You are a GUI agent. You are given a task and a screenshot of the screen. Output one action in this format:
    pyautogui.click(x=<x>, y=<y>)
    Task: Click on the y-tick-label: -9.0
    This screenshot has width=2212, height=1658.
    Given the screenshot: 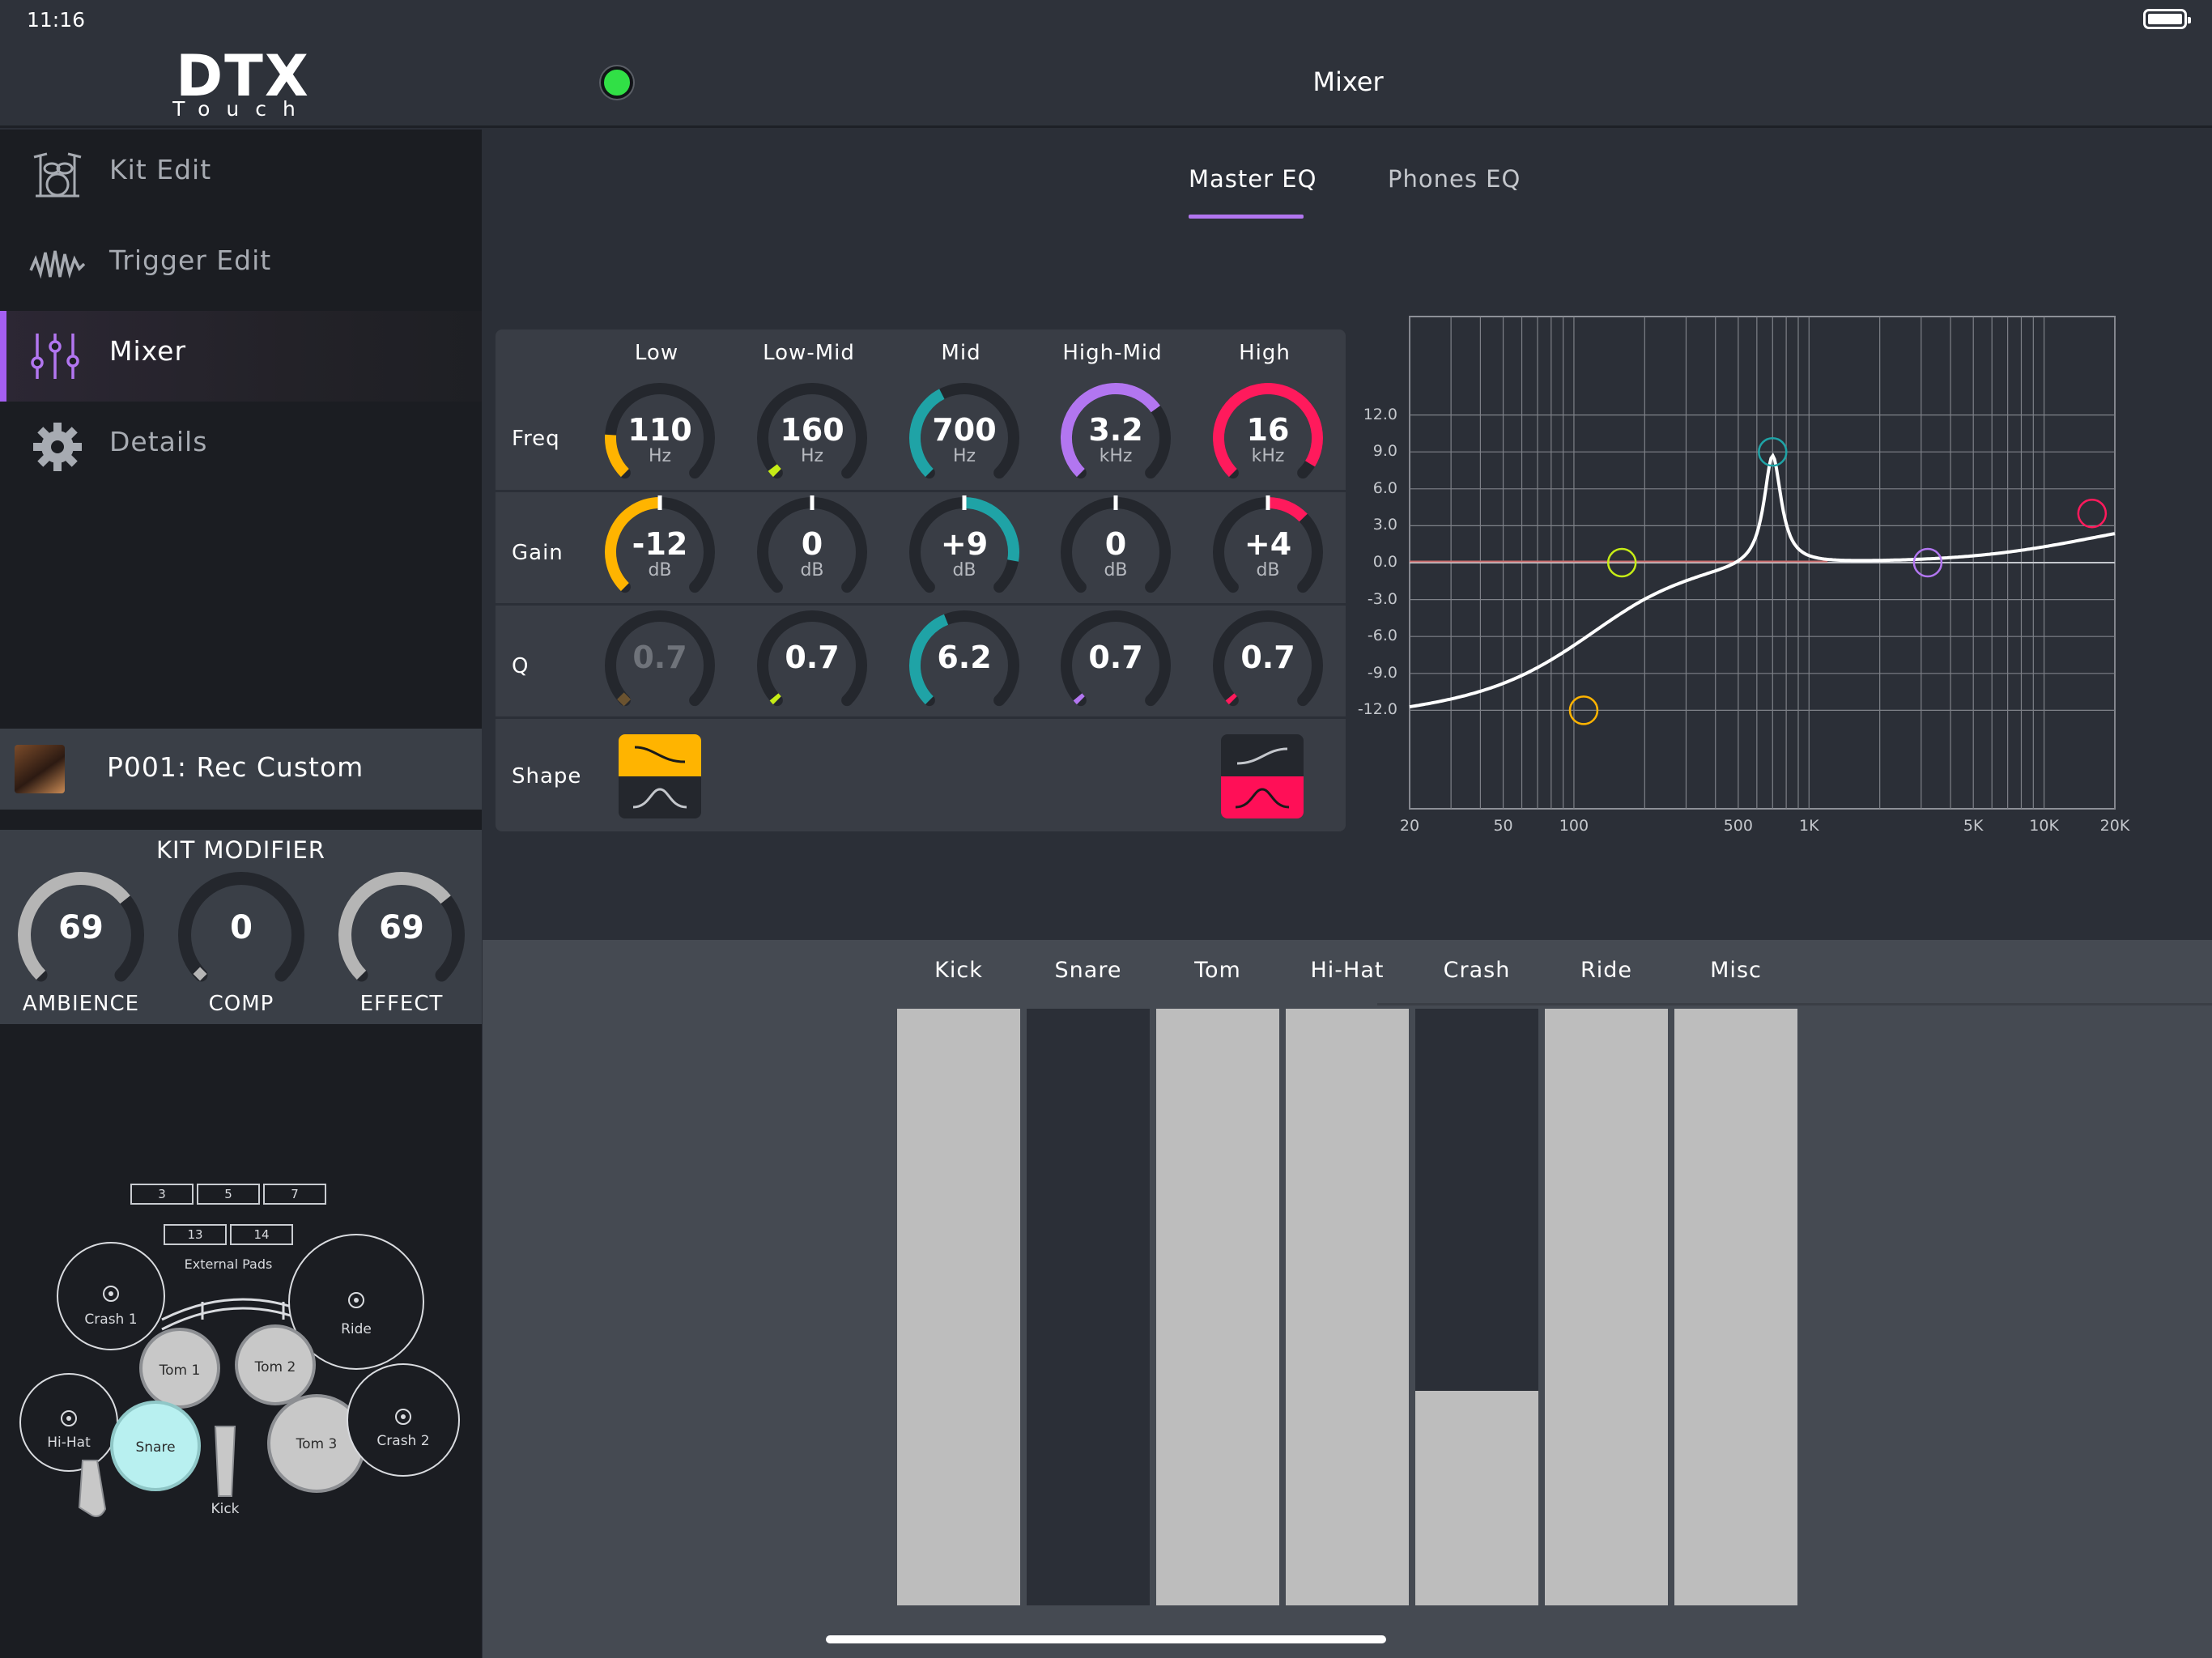 What is the action you would take?
    pyautogui.click(x=1382, y=672)
    